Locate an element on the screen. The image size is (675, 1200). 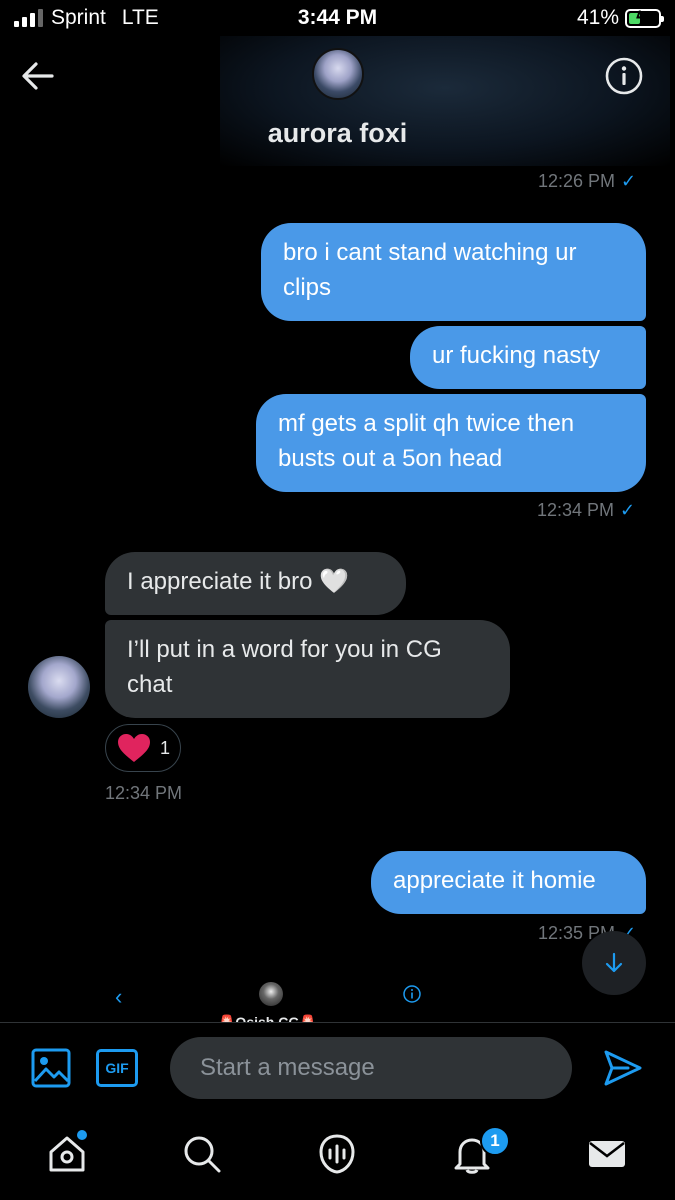
header-avatar is located at coordinates (338, 74).